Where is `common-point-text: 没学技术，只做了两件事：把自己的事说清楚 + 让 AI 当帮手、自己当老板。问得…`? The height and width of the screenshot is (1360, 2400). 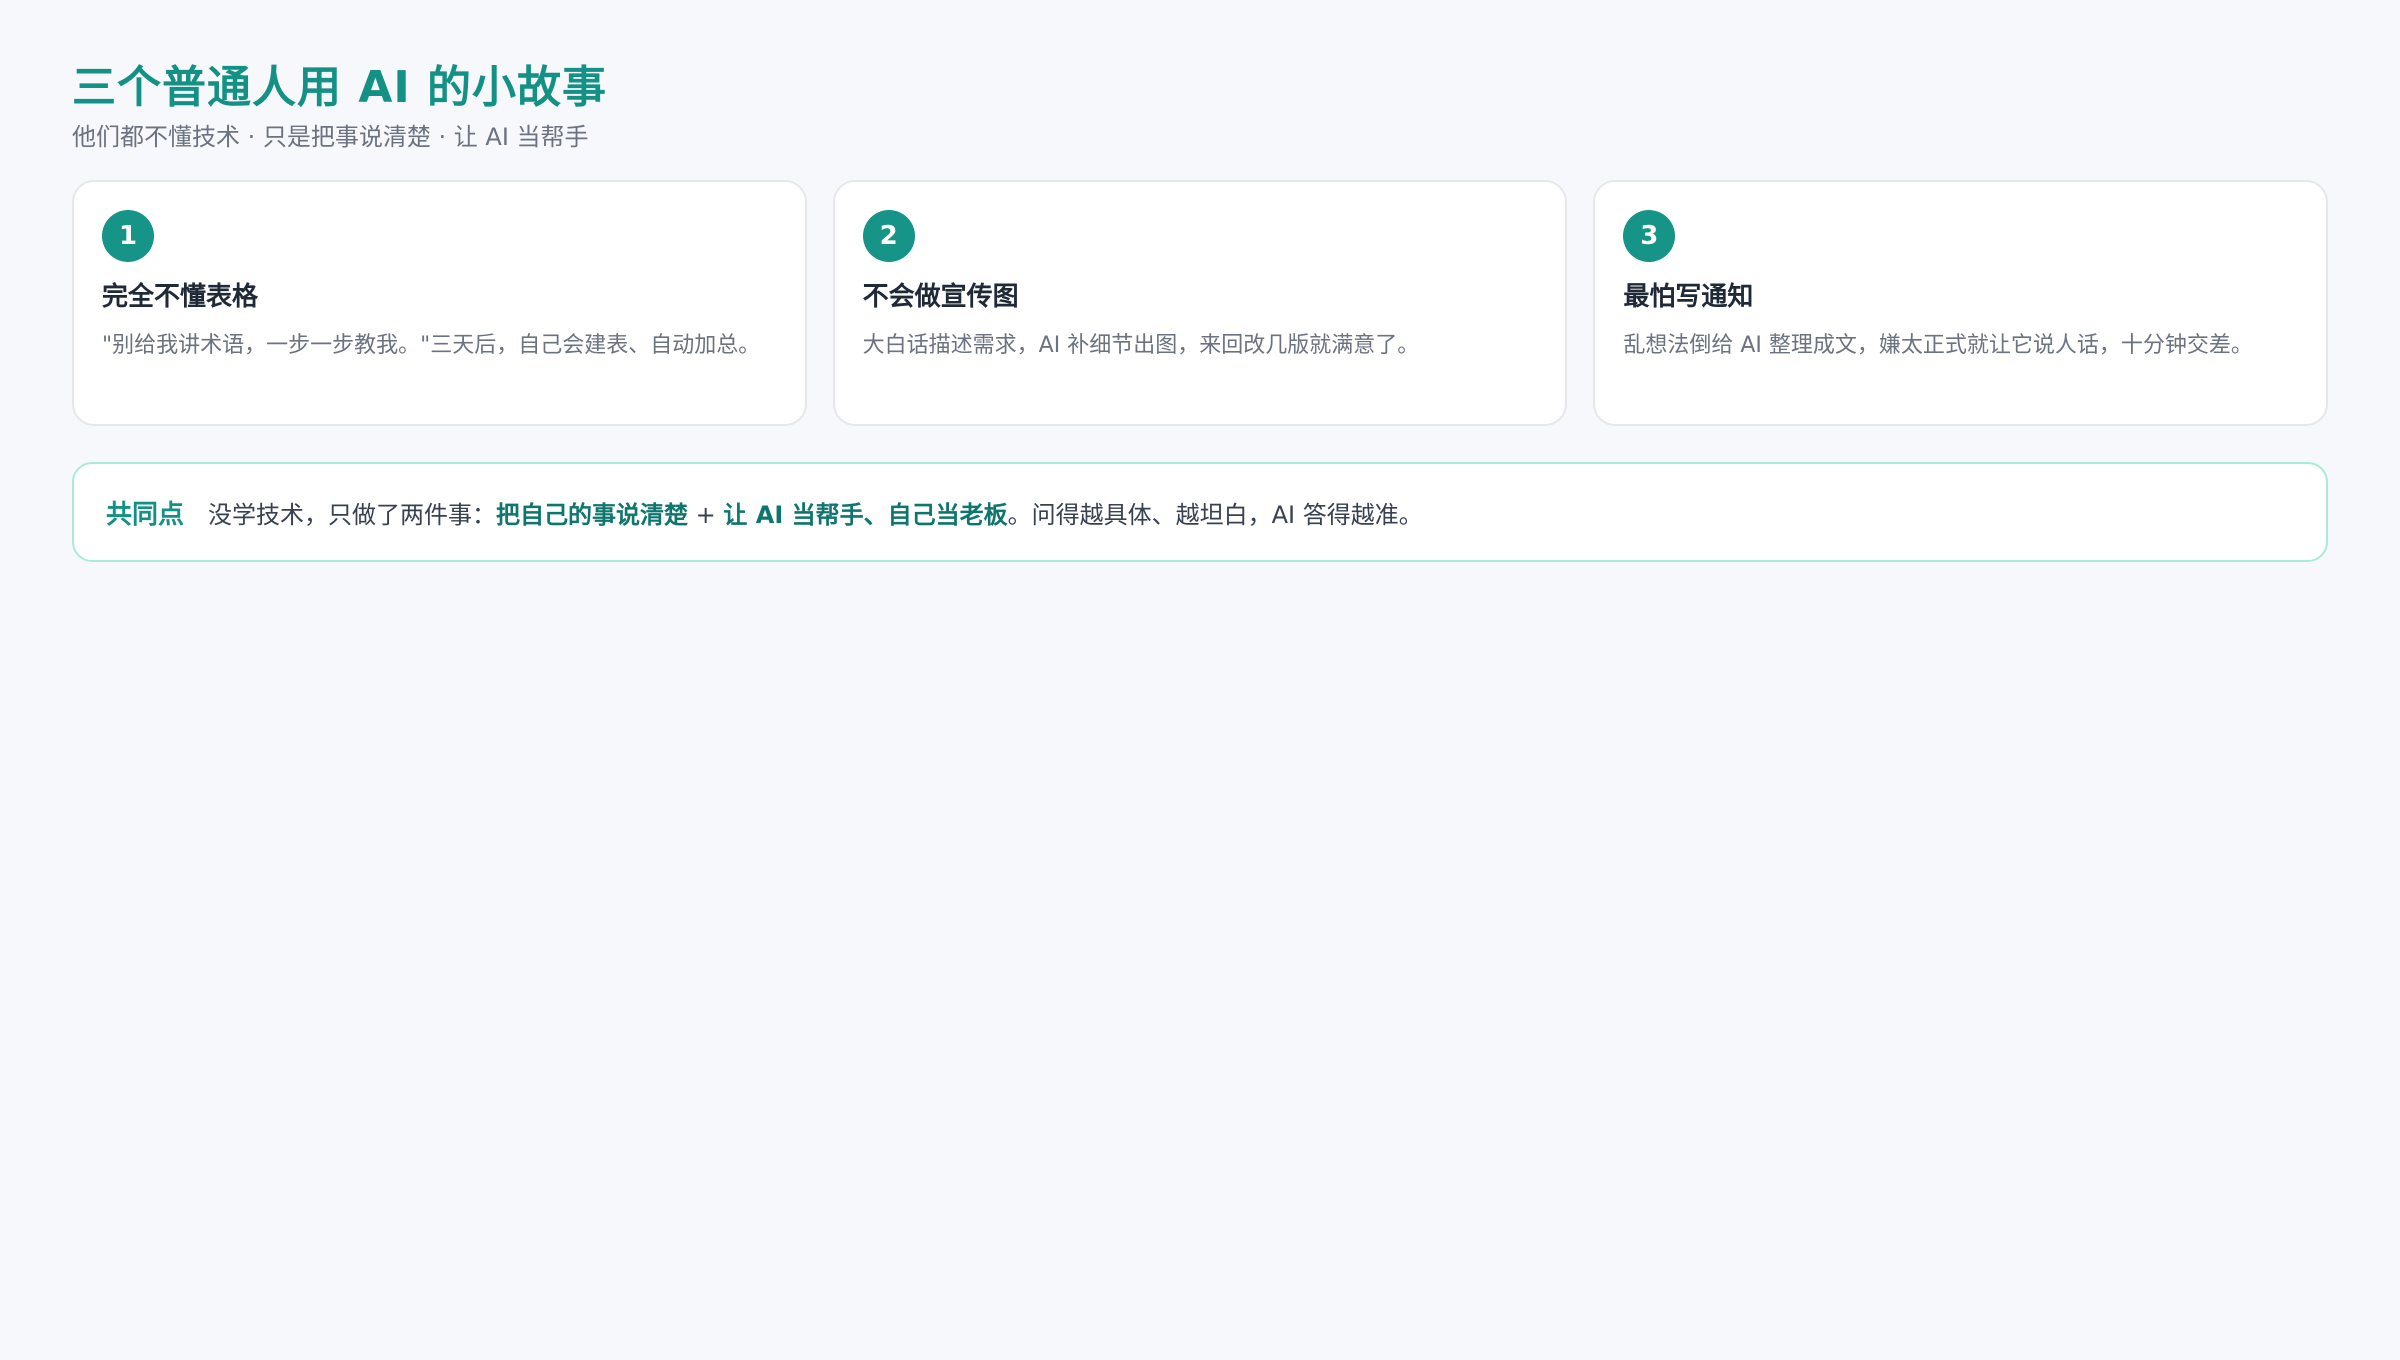 common-point-text: 没学技术，只做了两件事：把自己的事说清楚 + 让 AI 当帮手、自己当老板。问得… is located at coordinates (815, 512).